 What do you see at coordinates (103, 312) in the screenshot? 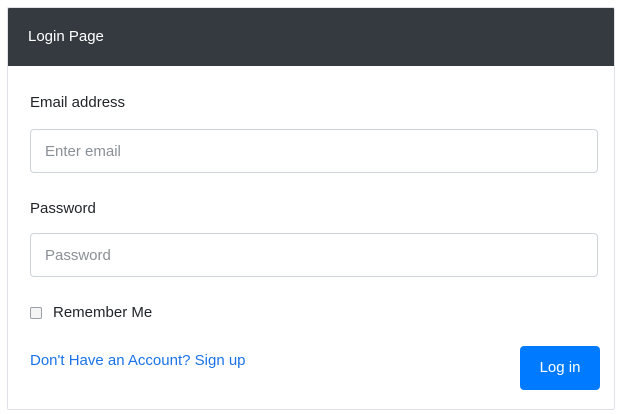
I see `remember-me-label: Remember Me` at bounding box center [103, 312].